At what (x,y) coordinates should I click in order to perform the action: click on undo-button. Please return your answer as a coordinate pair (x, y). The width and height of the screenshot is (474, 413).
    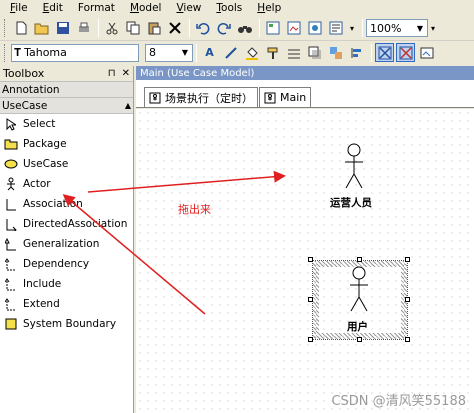
    Looking at the image, I should click on (202, 28).